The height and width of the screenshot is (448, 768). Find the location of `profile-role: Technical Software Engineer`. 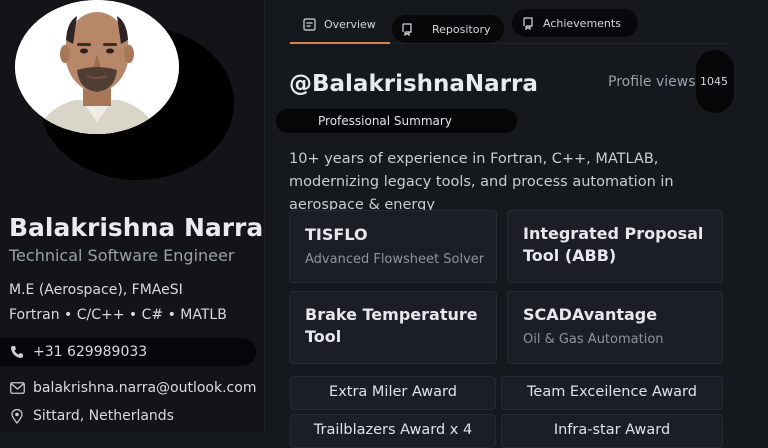

profile-role: Technical Software Engineer is located at coordinates (122, 255).